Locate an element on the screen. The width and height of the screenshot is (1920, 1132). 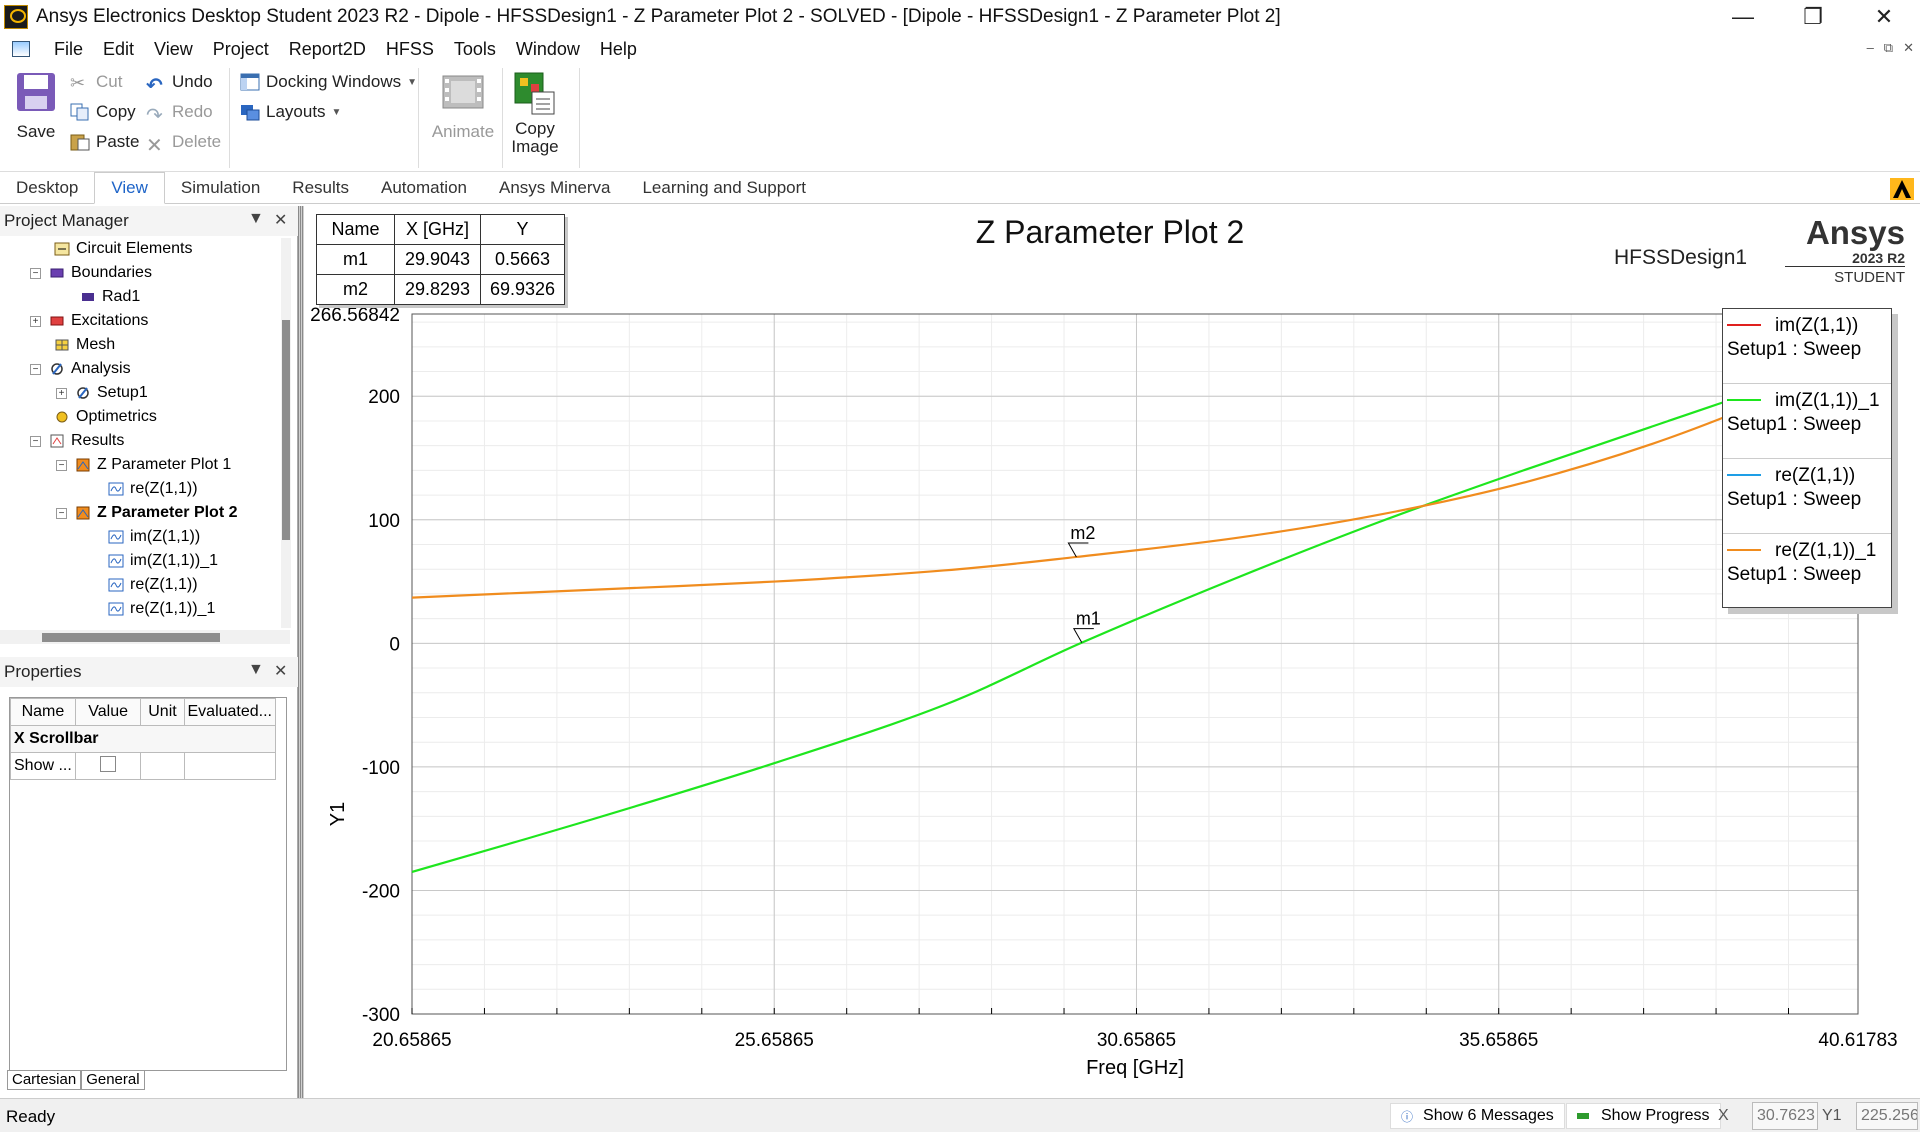
tree-item-analysis: − Analysis is located at coordinates (80, 369).